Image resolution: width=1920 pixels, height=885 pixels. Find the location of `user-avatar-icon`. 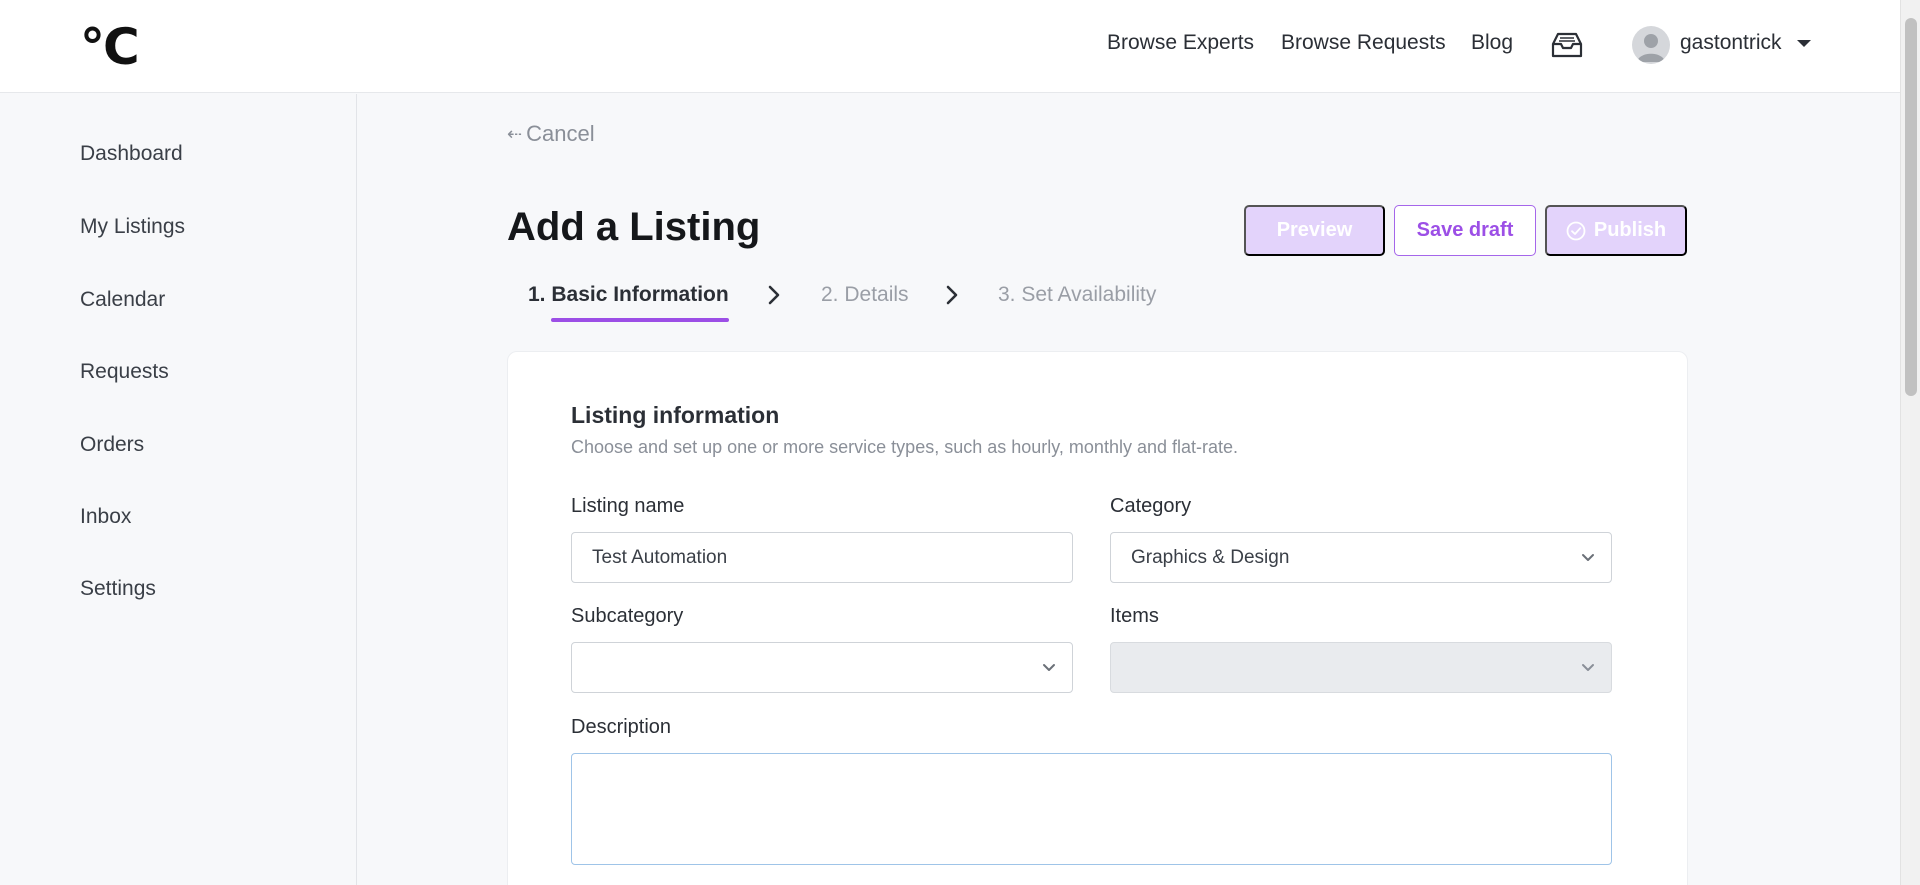

user-avatar-icon is located at coordinates (1651, 48).